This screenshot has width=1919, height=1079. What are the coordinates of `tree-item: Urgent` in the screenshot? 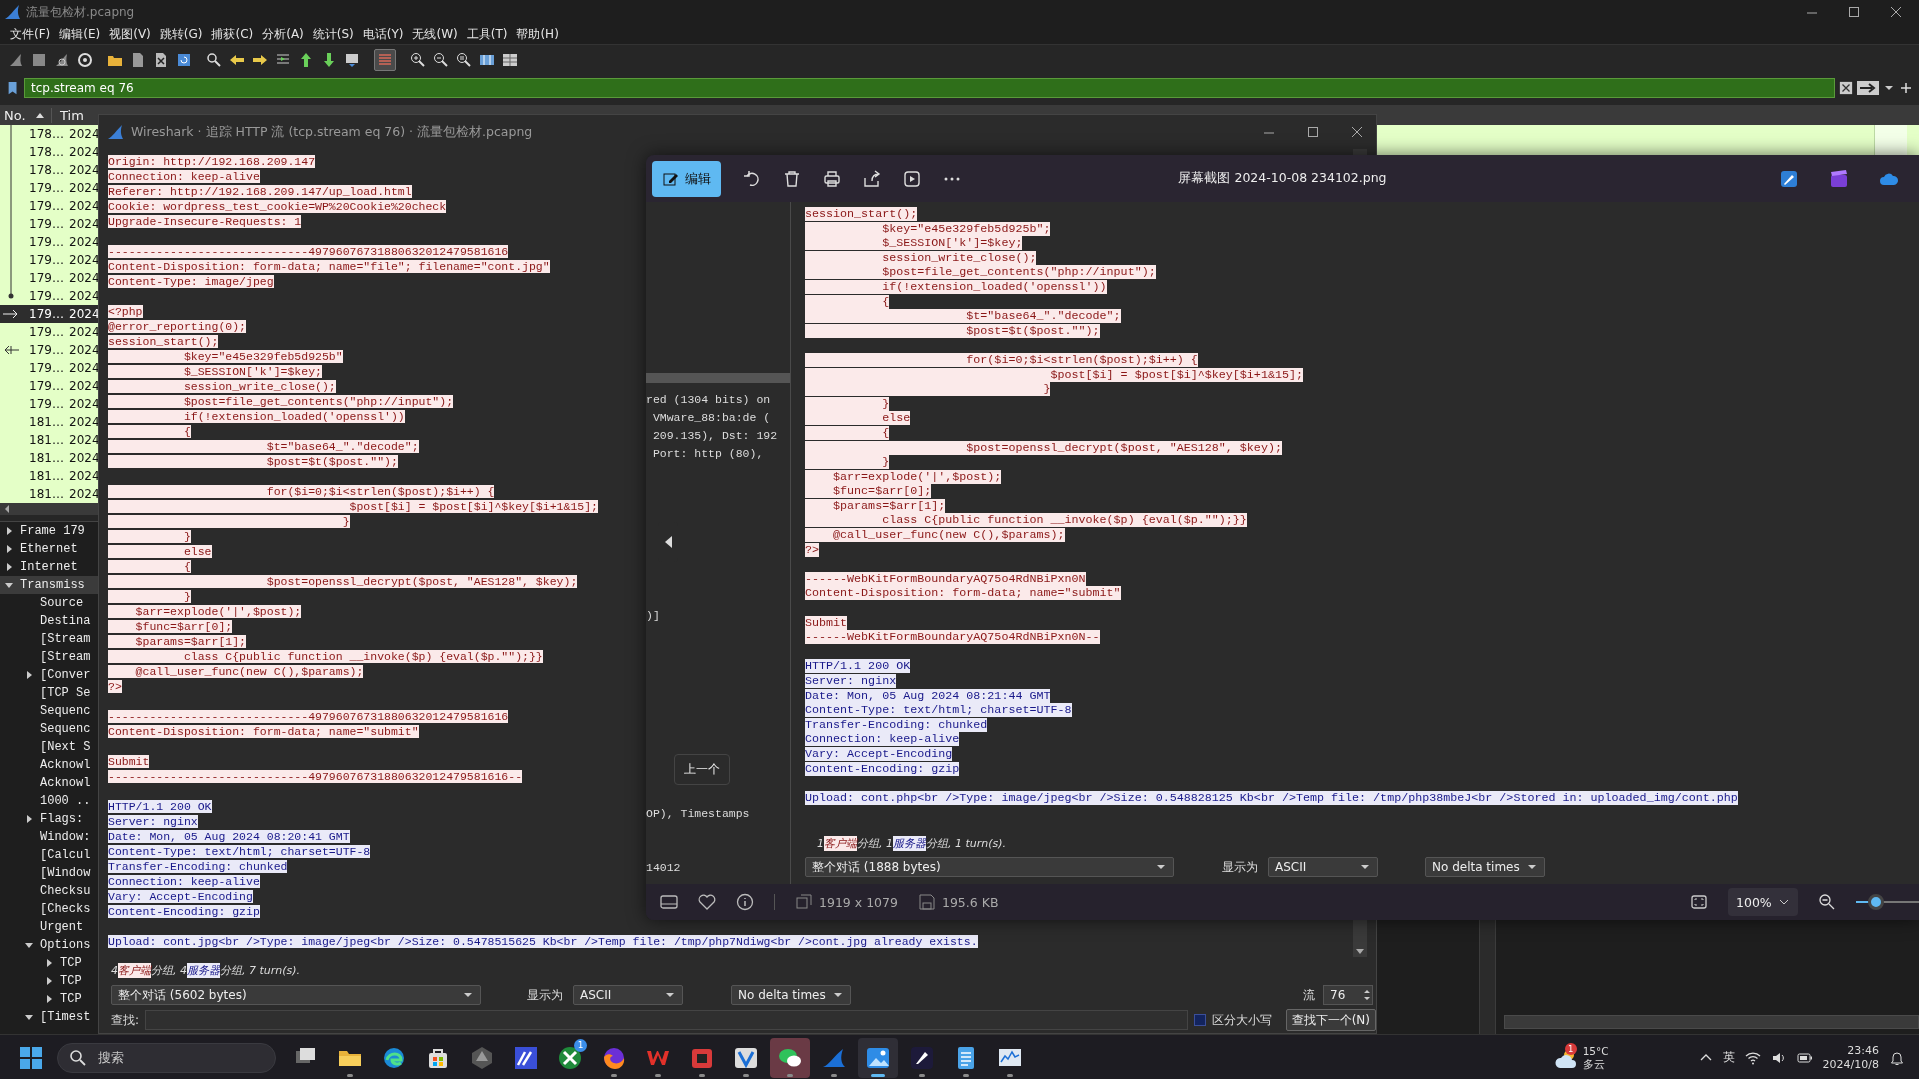 It's located at (49, 927).